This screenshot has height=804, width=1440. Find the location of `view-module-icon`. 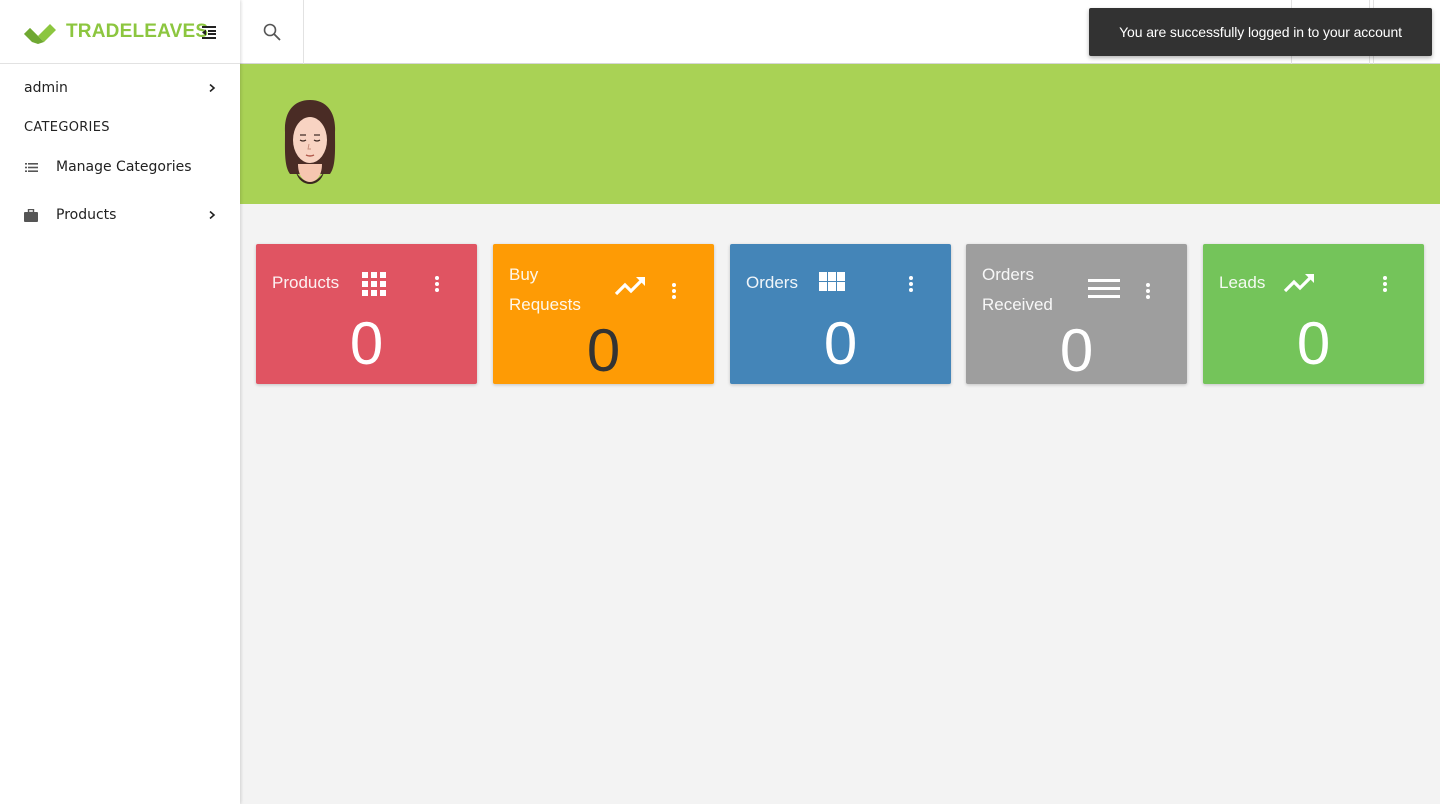

view-module-icon is located at coordinates (832, 281).